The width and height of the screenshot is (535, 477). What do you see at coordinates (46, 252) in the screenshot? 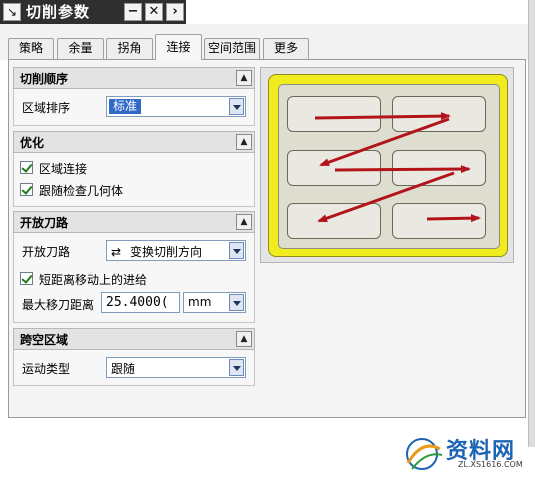
I see `open-path-label: 开放刀路` at bounding box center [46, 252].